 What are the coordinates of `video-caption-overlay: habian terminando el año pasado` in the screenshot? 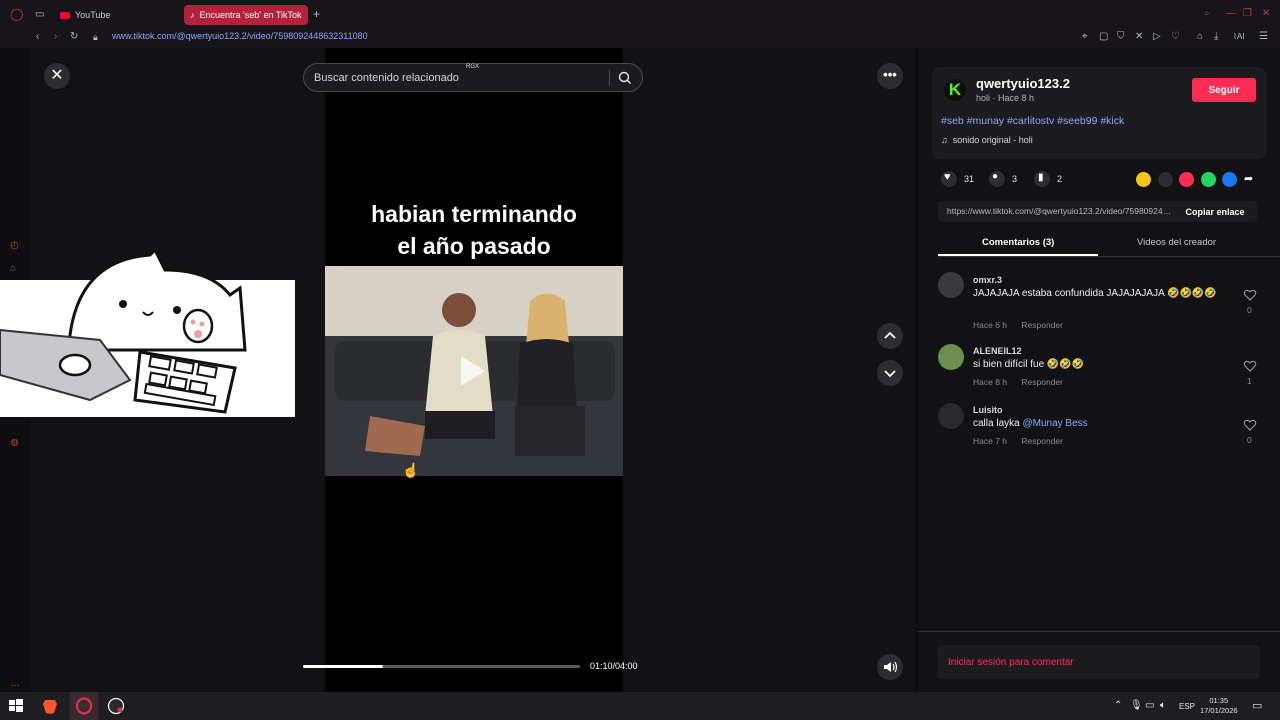 It's located at (474, 230).